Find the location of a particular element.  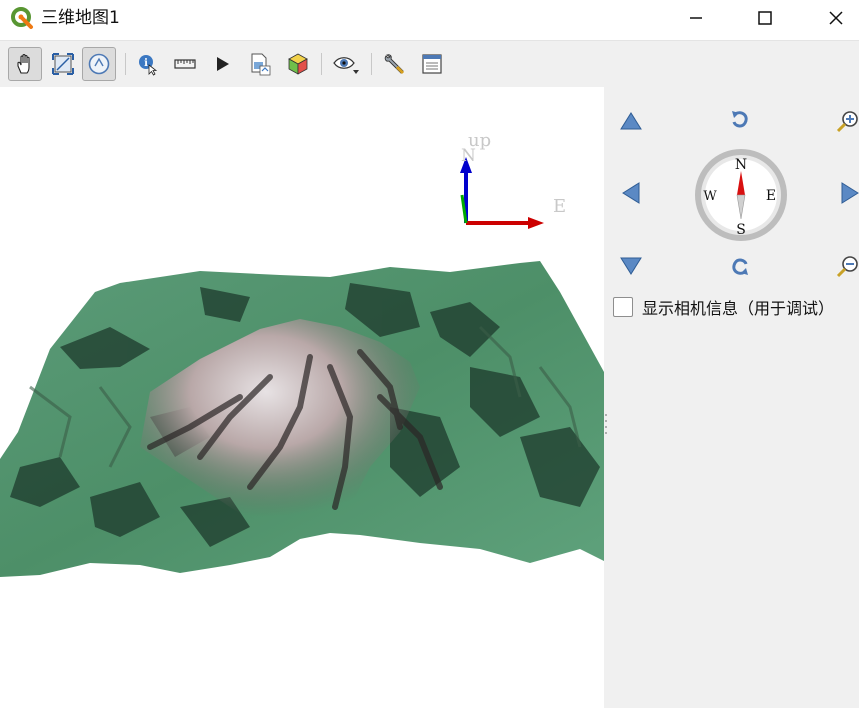

rotate-right-button is located at coordinates (740, 266).